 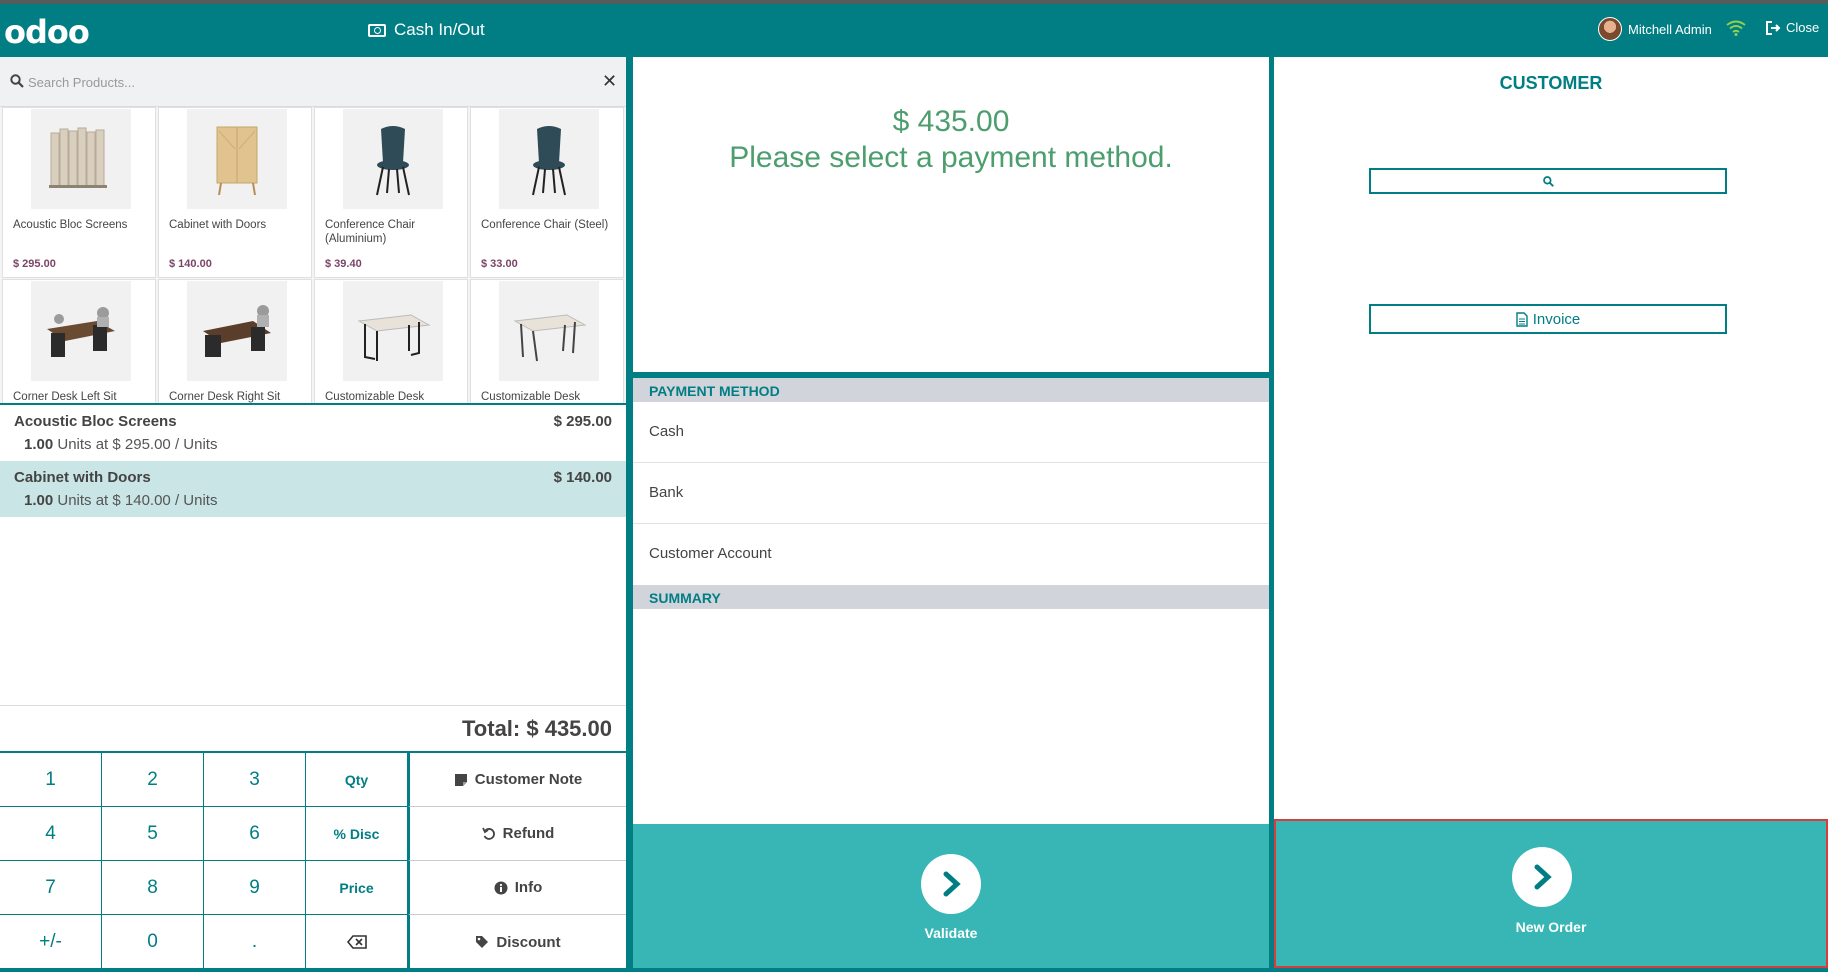 What do you see at coordinates (255, 780) in the screenshot?
I see `numpad-key-3: 3` at bounding box center [255, 780].